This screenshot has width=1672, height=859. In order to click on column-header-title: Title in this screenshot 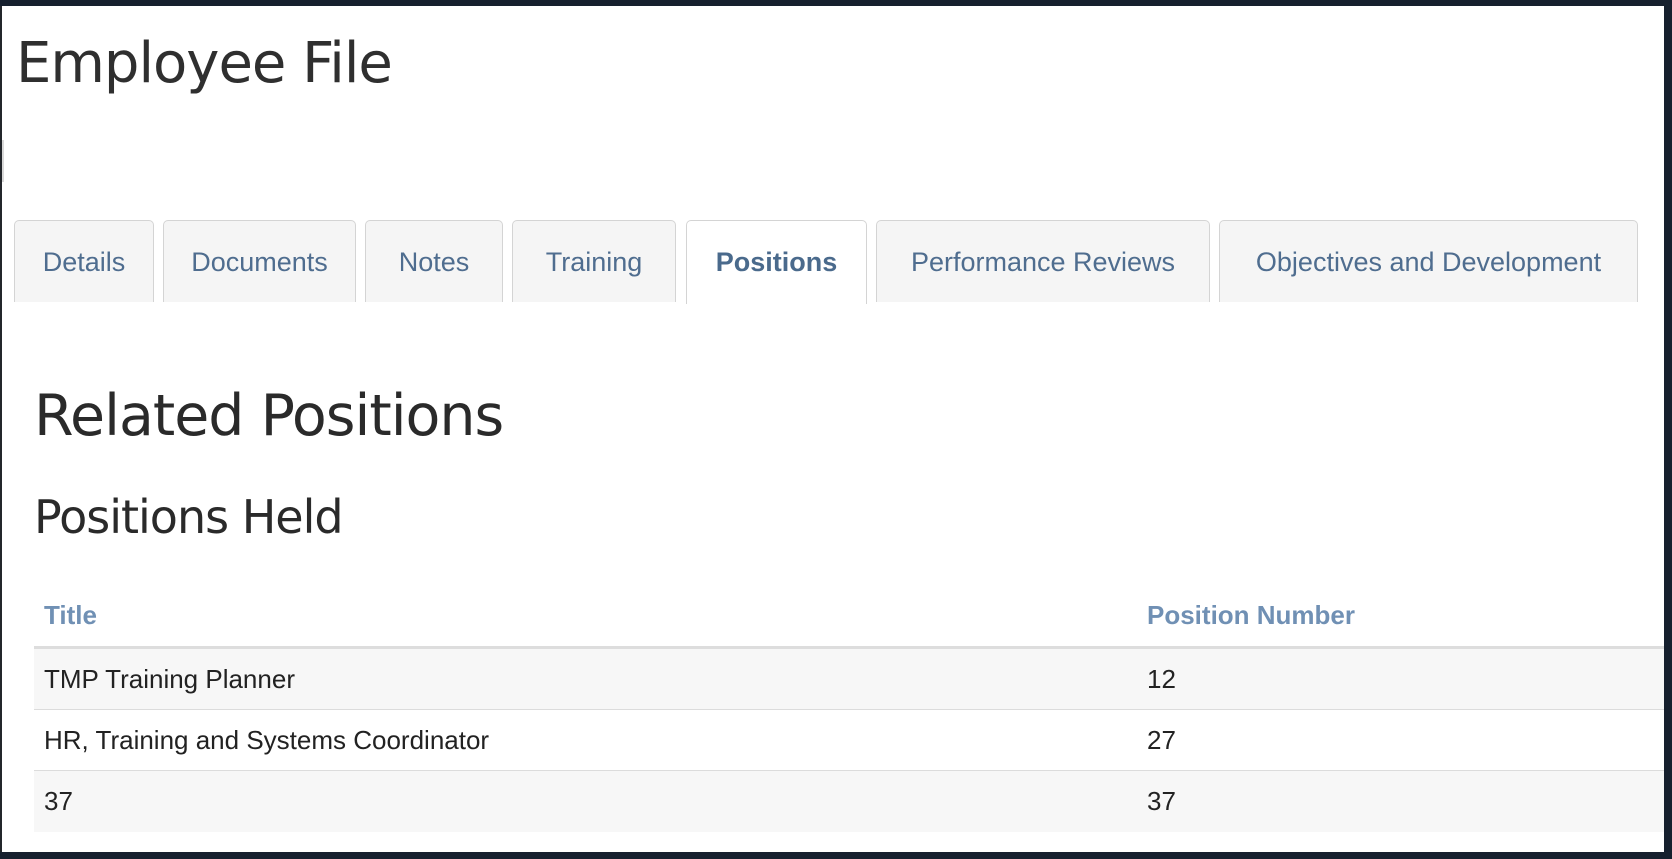, I will do `click(70, 615)`.